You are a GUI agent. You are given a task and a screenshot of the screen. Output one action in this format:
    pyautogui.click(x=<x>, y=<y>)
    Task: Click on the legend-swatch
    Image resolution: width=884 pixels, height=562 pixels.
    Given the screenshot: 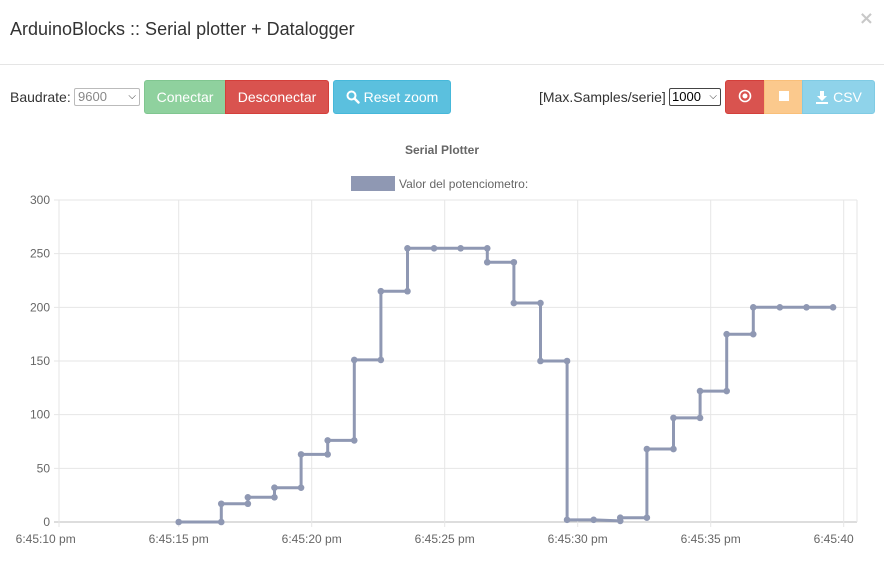 What is the action you would take?
    pyautogui.click(x=373, y=183)
    